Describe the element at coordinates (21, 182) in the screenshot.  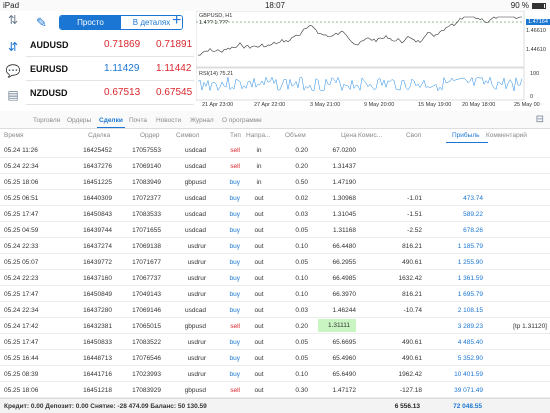
I see `cell-time: 05.25 18:06` at that location.